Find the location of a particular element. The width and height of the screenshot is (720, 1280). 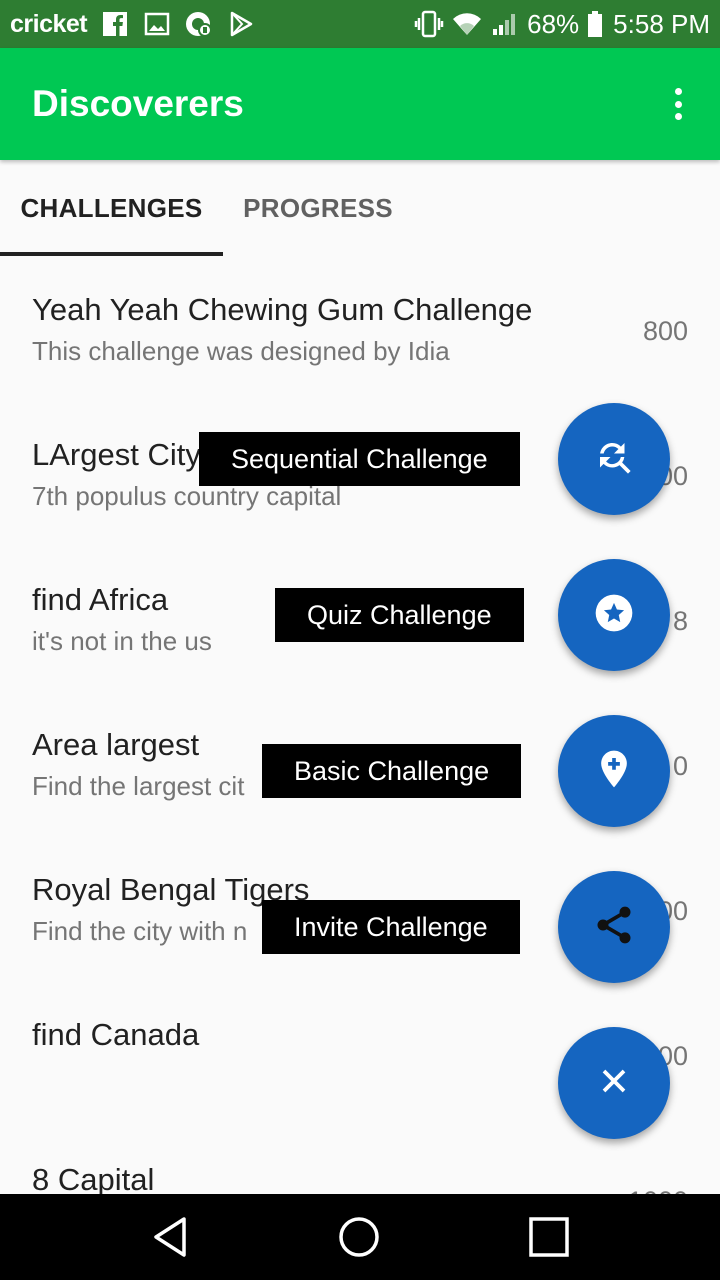

sequential-challenge-label: Sequential Challenge is located at coordinates (359, 459).